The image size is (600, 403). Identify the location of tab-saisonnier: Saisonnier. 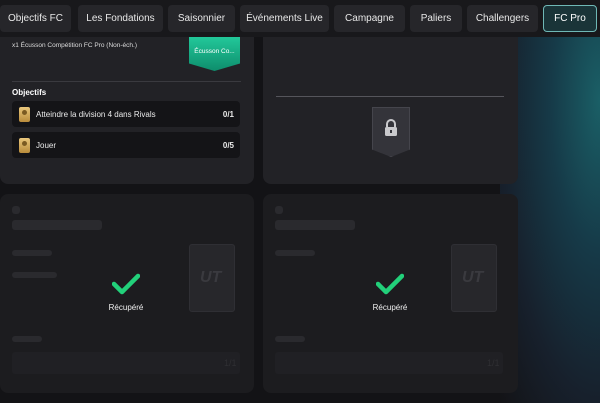
(201, 18).